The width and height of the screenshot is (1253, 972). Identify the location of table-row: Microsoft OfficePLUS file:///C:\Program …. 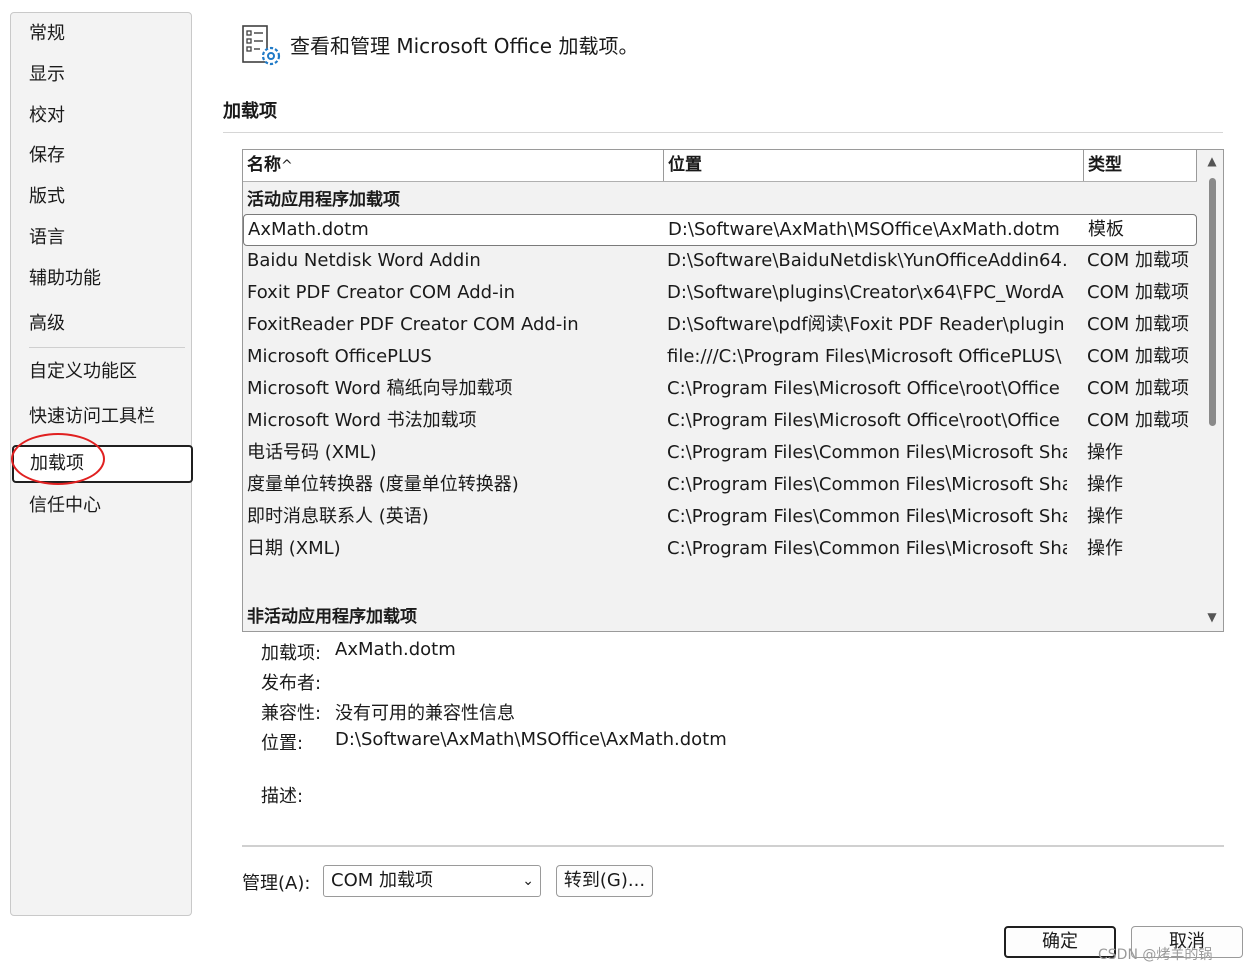
(720, 358).